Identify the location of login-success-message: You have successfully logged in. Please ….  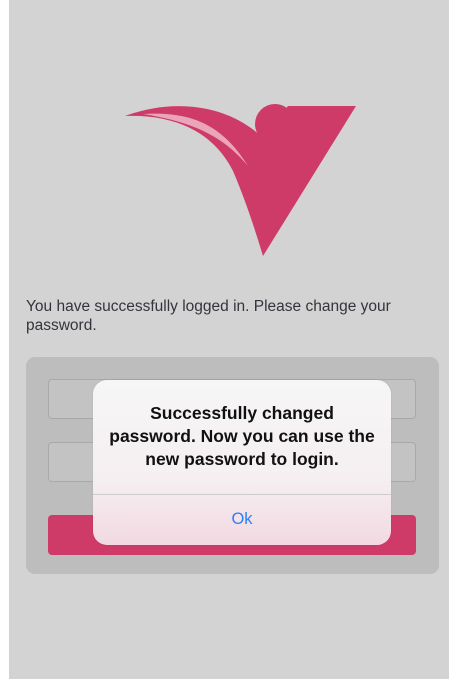
(208, 316).